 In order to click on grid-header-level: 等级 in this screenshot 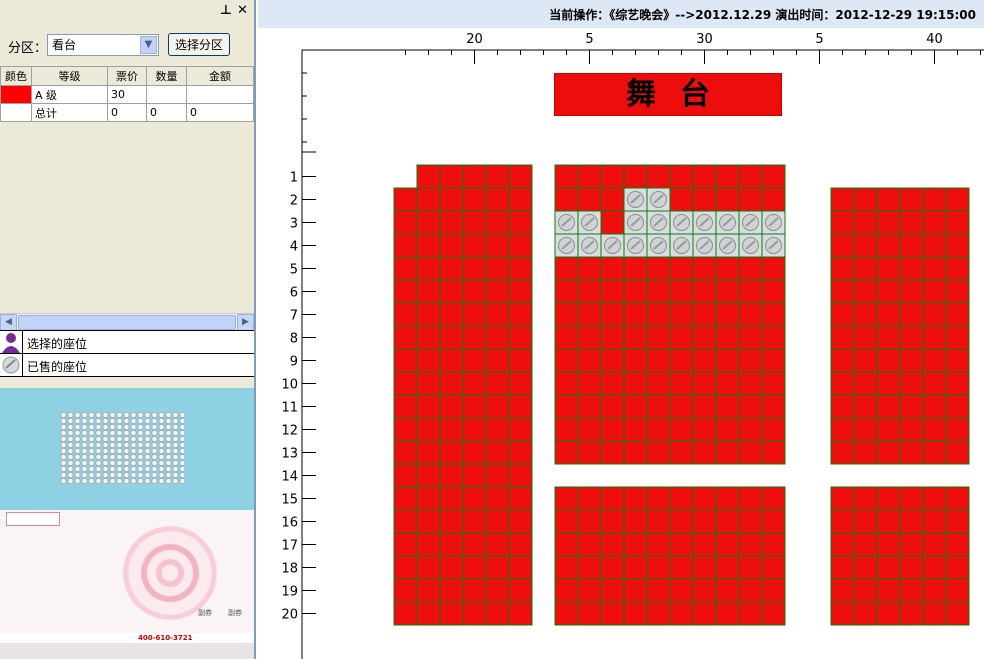, I will do `click(69, 76)`.